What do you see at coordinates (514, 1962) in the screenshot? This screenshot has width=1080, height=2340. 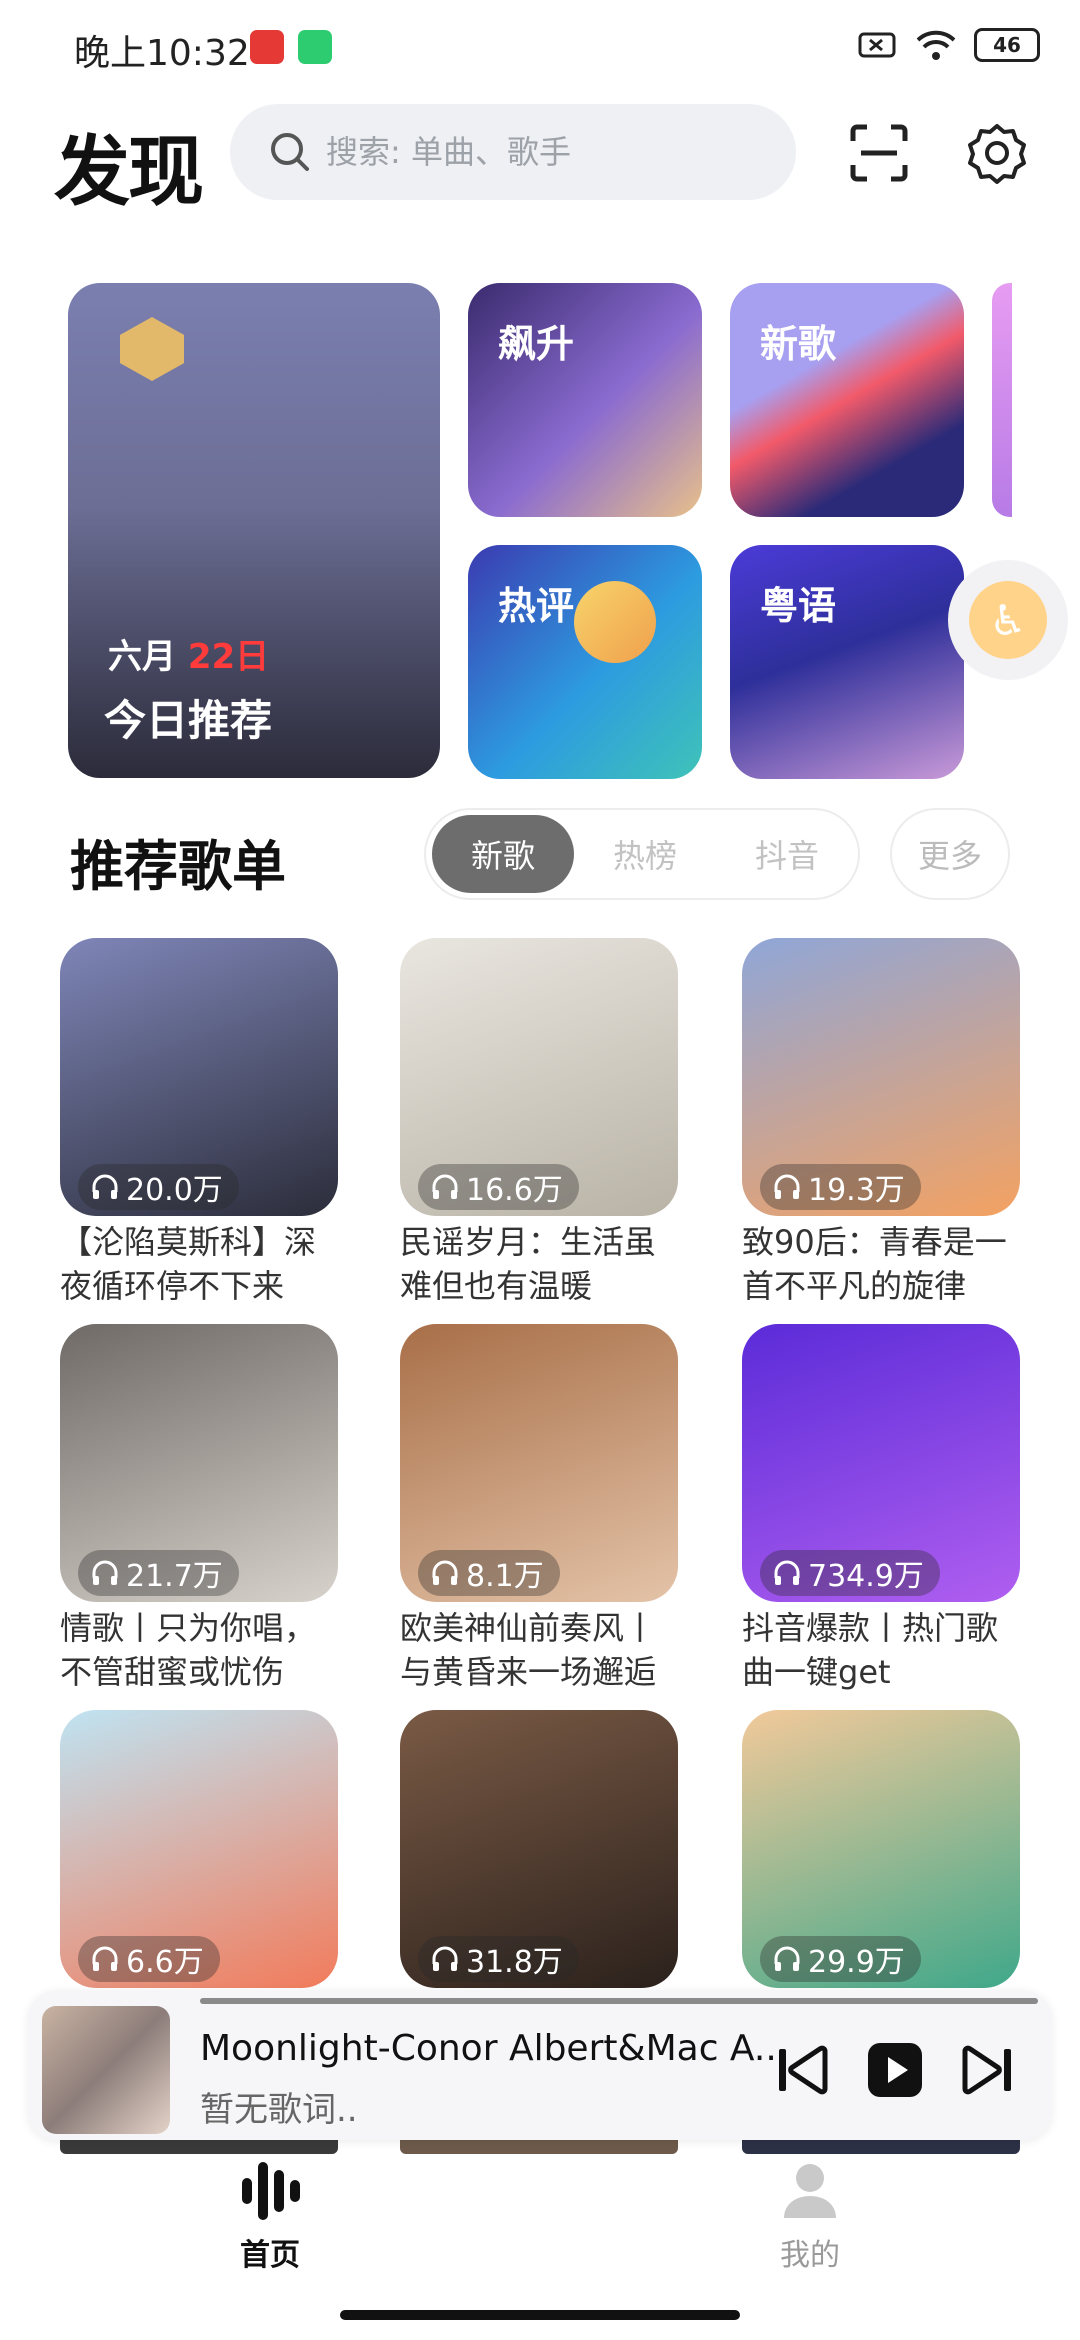 I see `play-count: 31.8万` at bounding box center [514, 1962].